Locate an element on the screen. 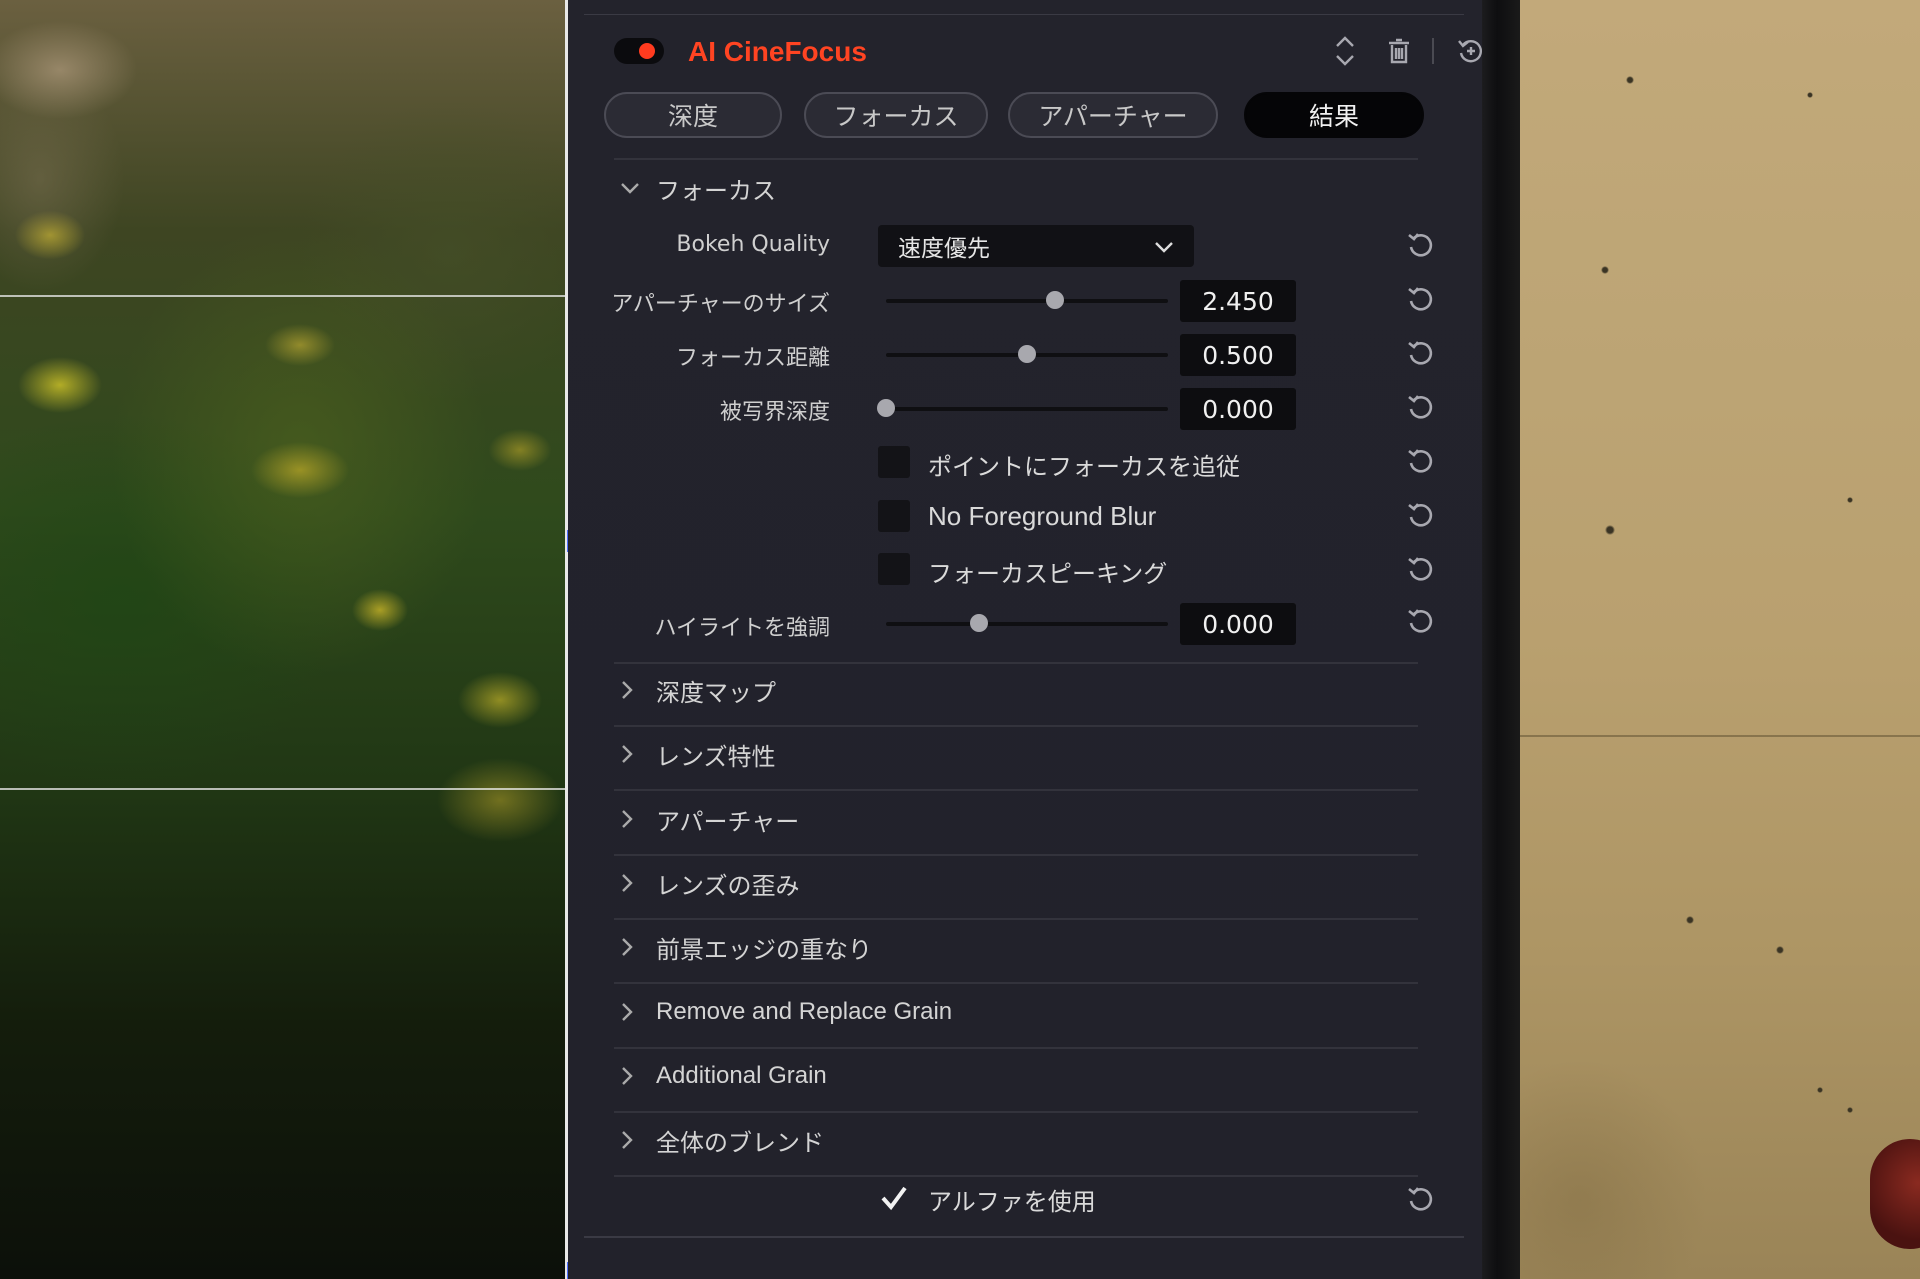  section-header: 全体のブレンド is located at coordinates (722, 1140).